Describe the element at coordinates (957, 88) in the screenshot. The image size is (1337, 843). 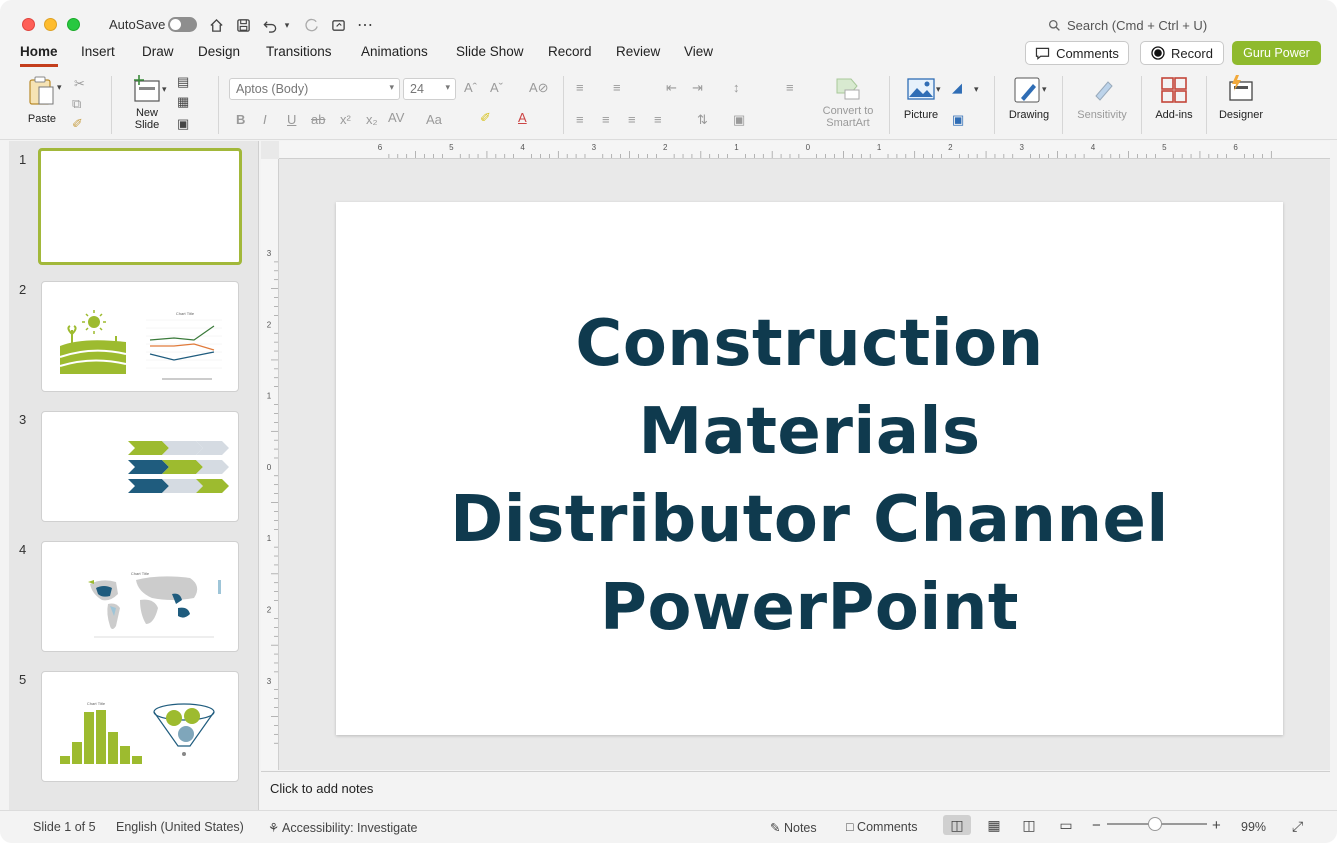
I see `shapes-icon: ◢` at that location.